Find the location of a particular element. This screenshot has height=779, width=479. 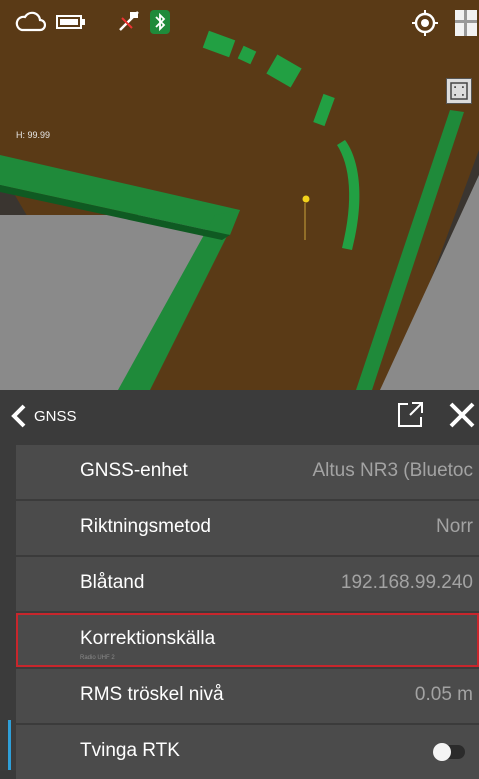

row-label: Korrektionskälla is located at coordinates (148, 638).